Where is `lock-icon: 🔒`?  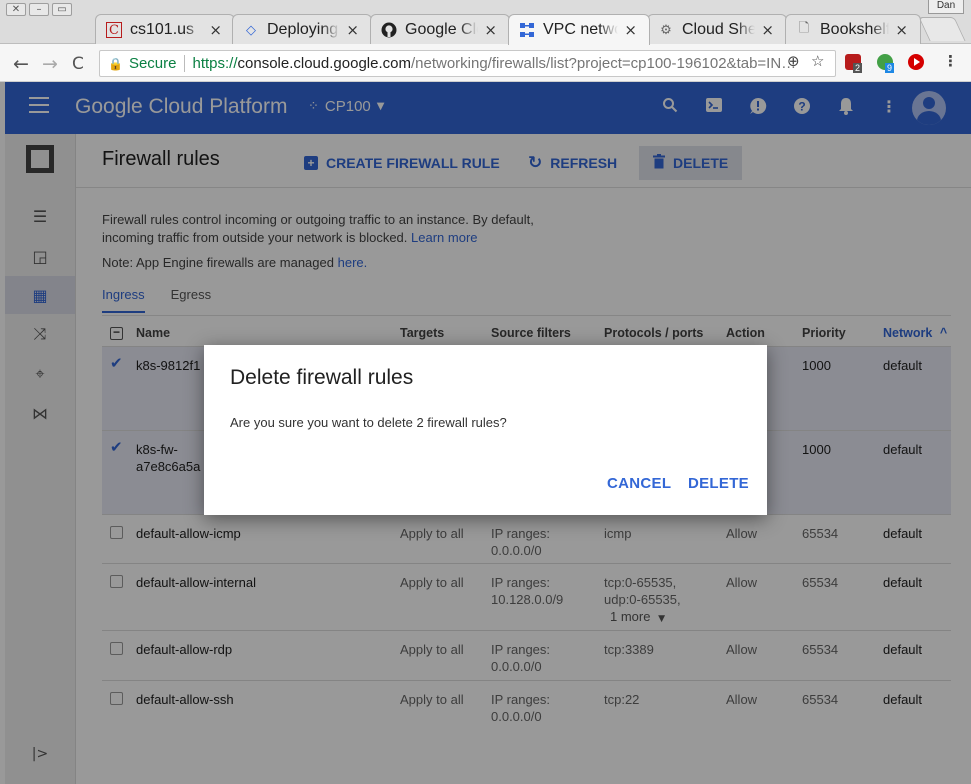
lock-icon: 🔒 is located at coordinates (115, 63).